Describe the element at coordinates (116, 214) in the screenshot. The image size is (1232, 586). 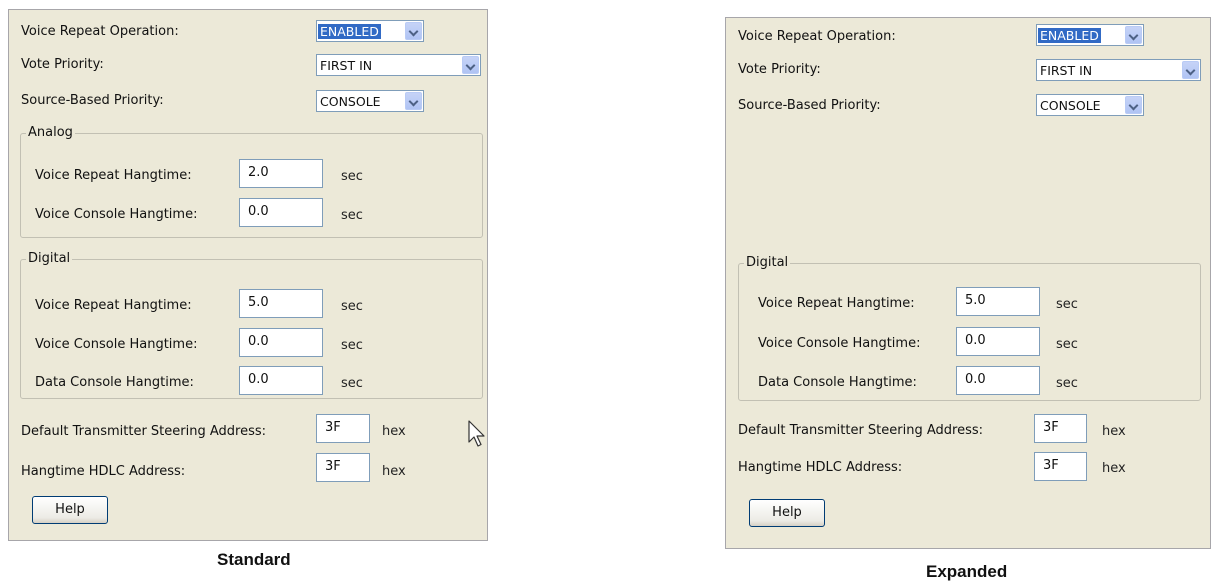
I see `analog-voice-console-hangtime-label: Voice Console Hangtime:` at that location.